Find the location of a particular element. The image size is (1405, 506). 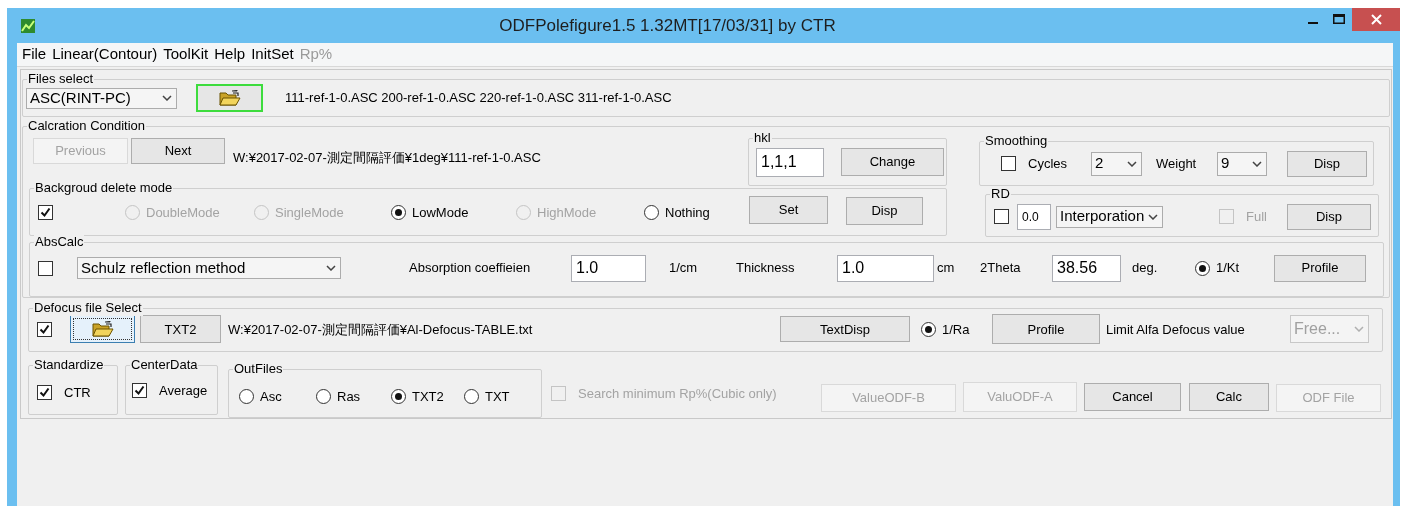

radio-label: 1/Ra is located at coordinates (956, 329).